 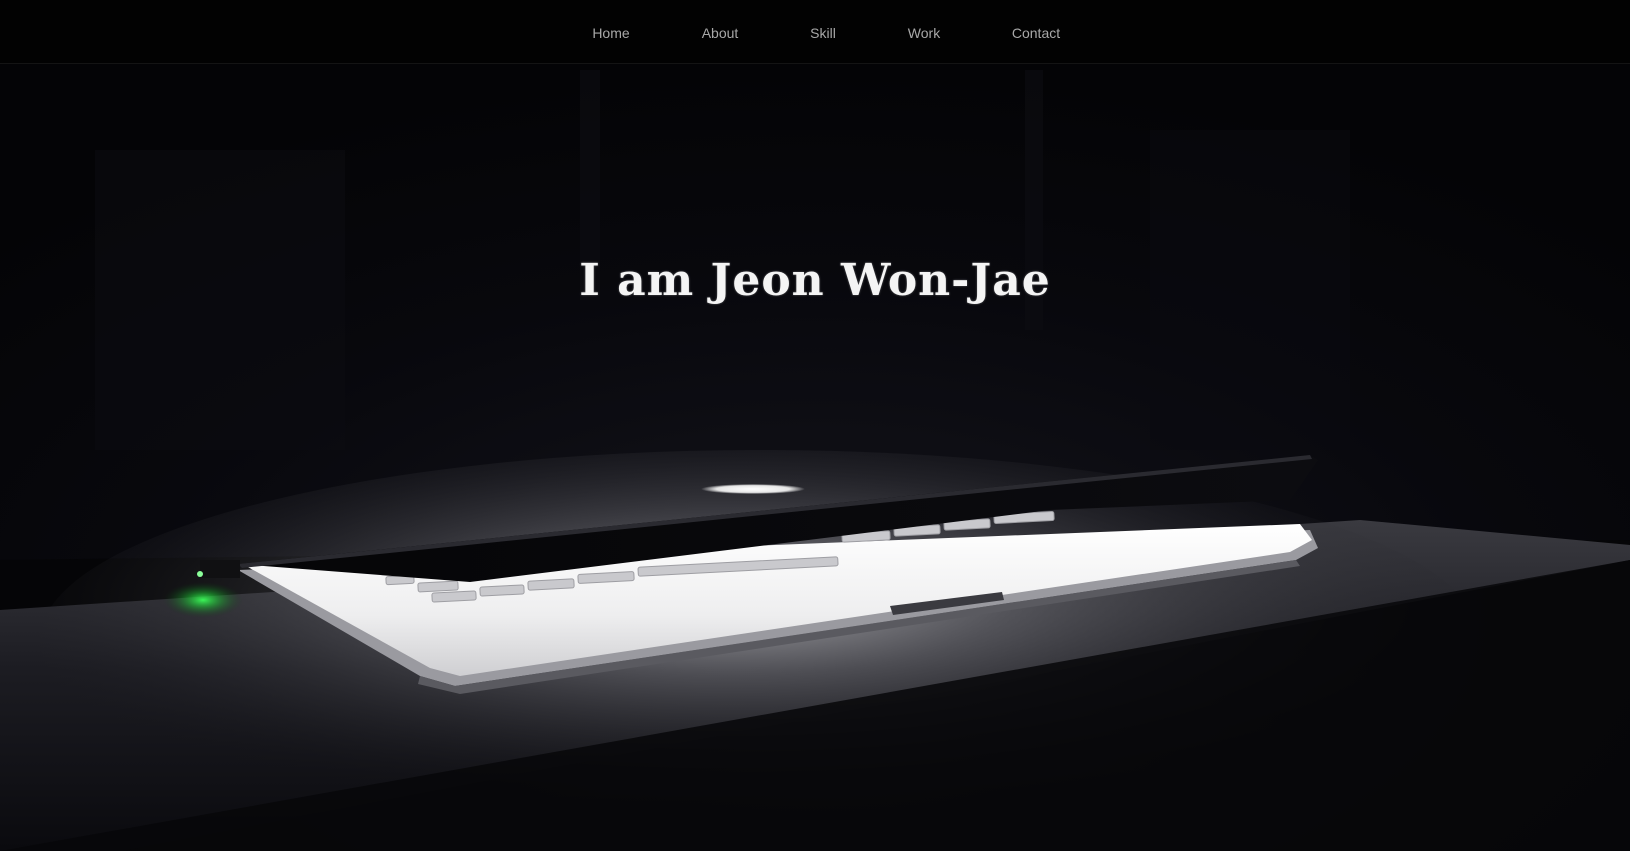 What do you see at coordinates (823, 33) in the screenshot?
I see `nav-skill-link: Skill` at bounding box center [823, 33].